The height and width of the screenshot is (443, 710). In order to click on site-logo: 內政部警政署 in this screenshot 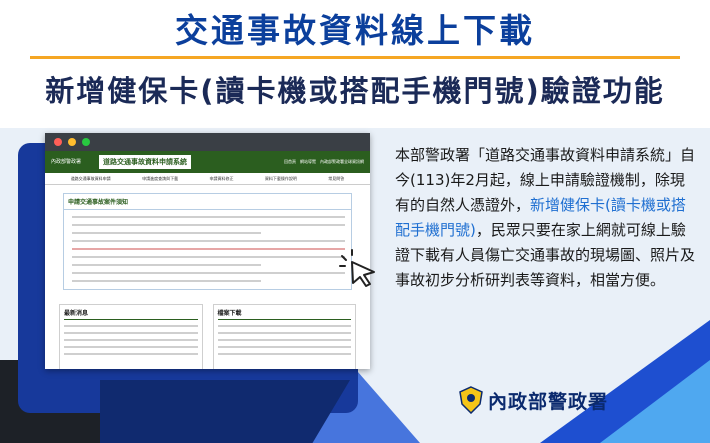, I will do `click(66, 162)`.